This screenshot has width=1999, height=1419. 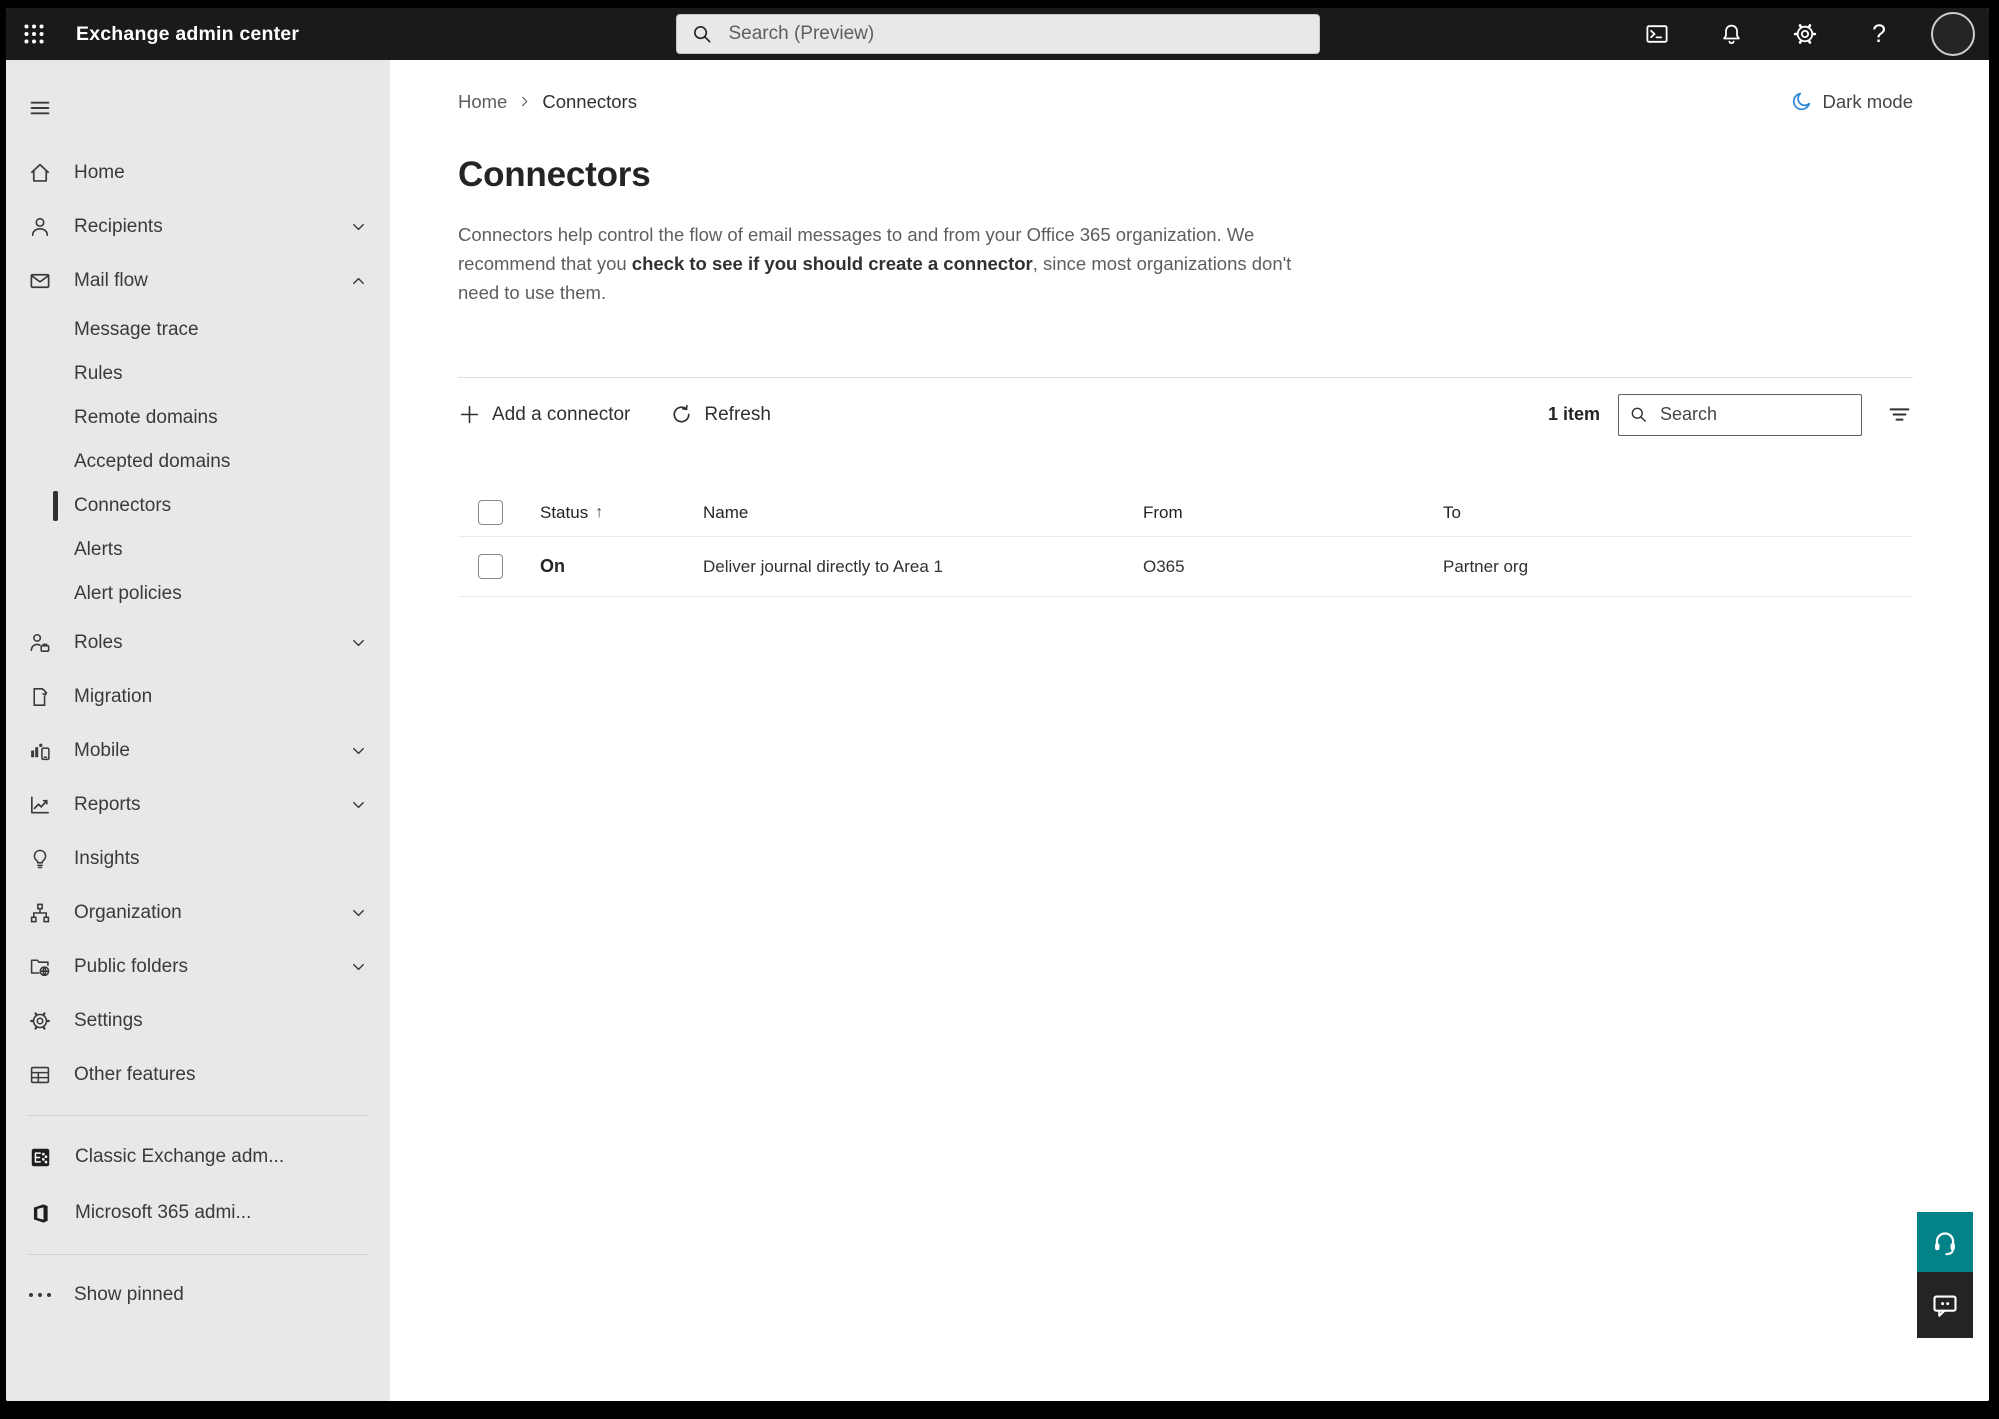 What do you see at coordinates (552, 566) in the screenshot?
I see `connector-status: On` at bounding box center [552, 566].